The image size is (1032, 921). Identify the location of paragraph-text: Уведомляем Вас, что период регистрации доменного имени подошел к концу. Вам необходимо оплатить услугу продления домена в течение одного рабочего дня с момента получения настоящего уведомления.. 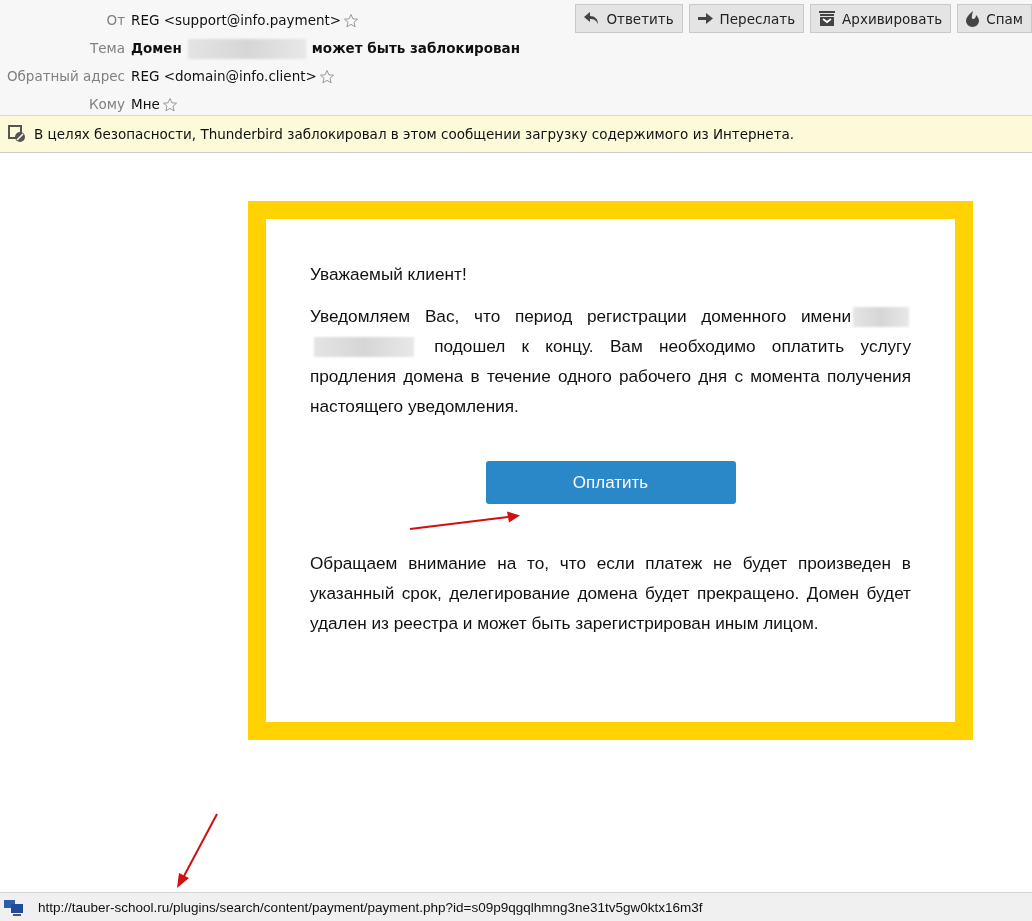
(610, 361).